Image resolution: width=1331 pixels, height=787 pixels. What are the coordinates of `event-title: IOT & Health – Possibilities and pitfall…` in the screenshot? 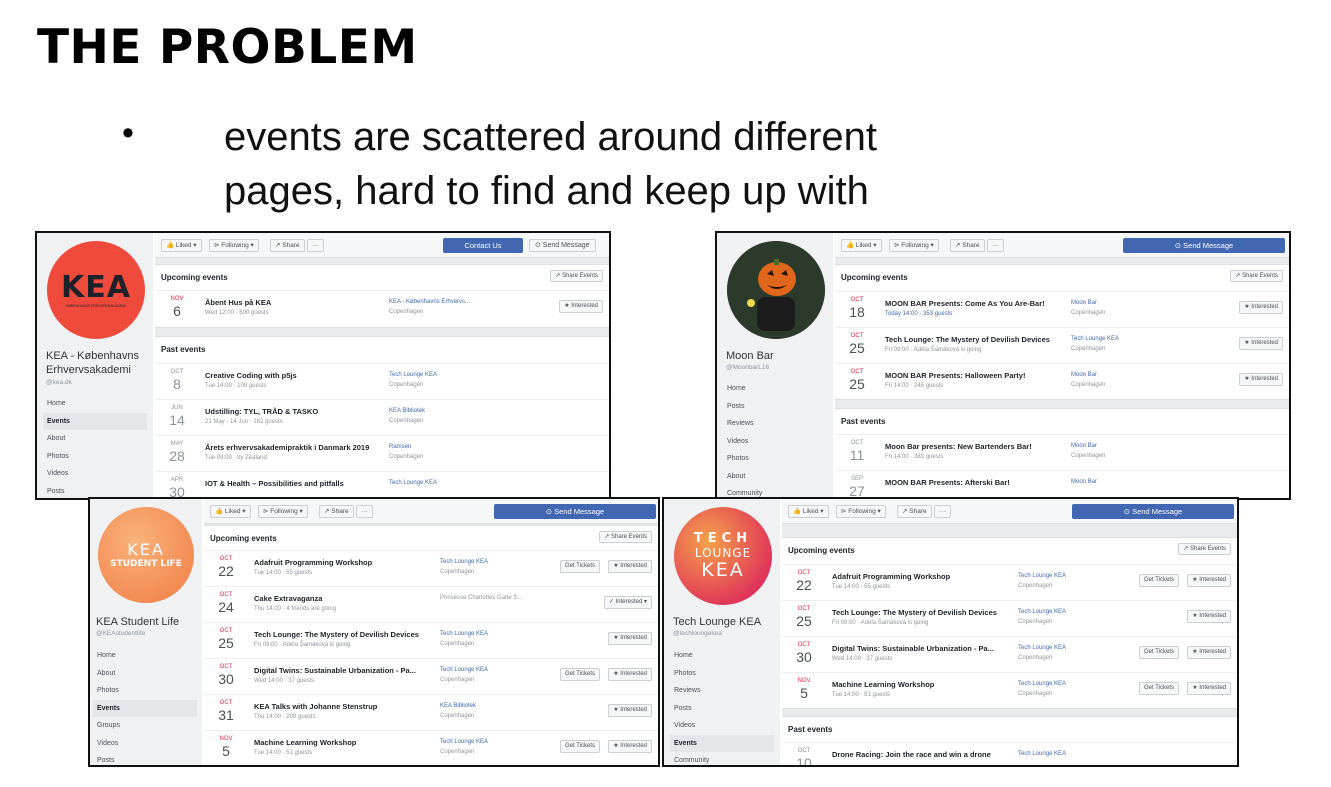 It's located at (274, 483).